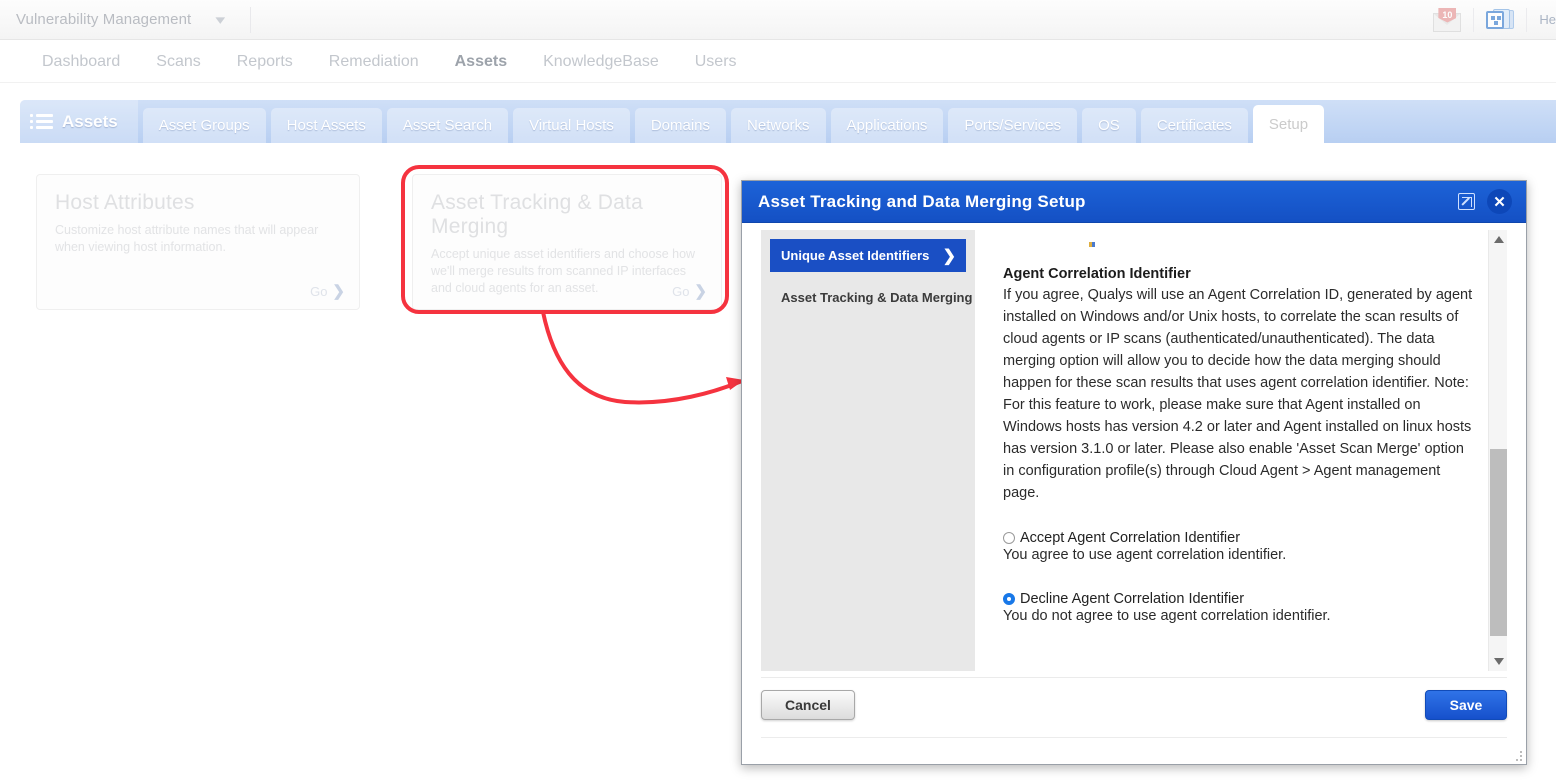 Image resolution: width=1556 pixels, height=780 pixels. I want to click on save-button: Save, so click(1466, 705).